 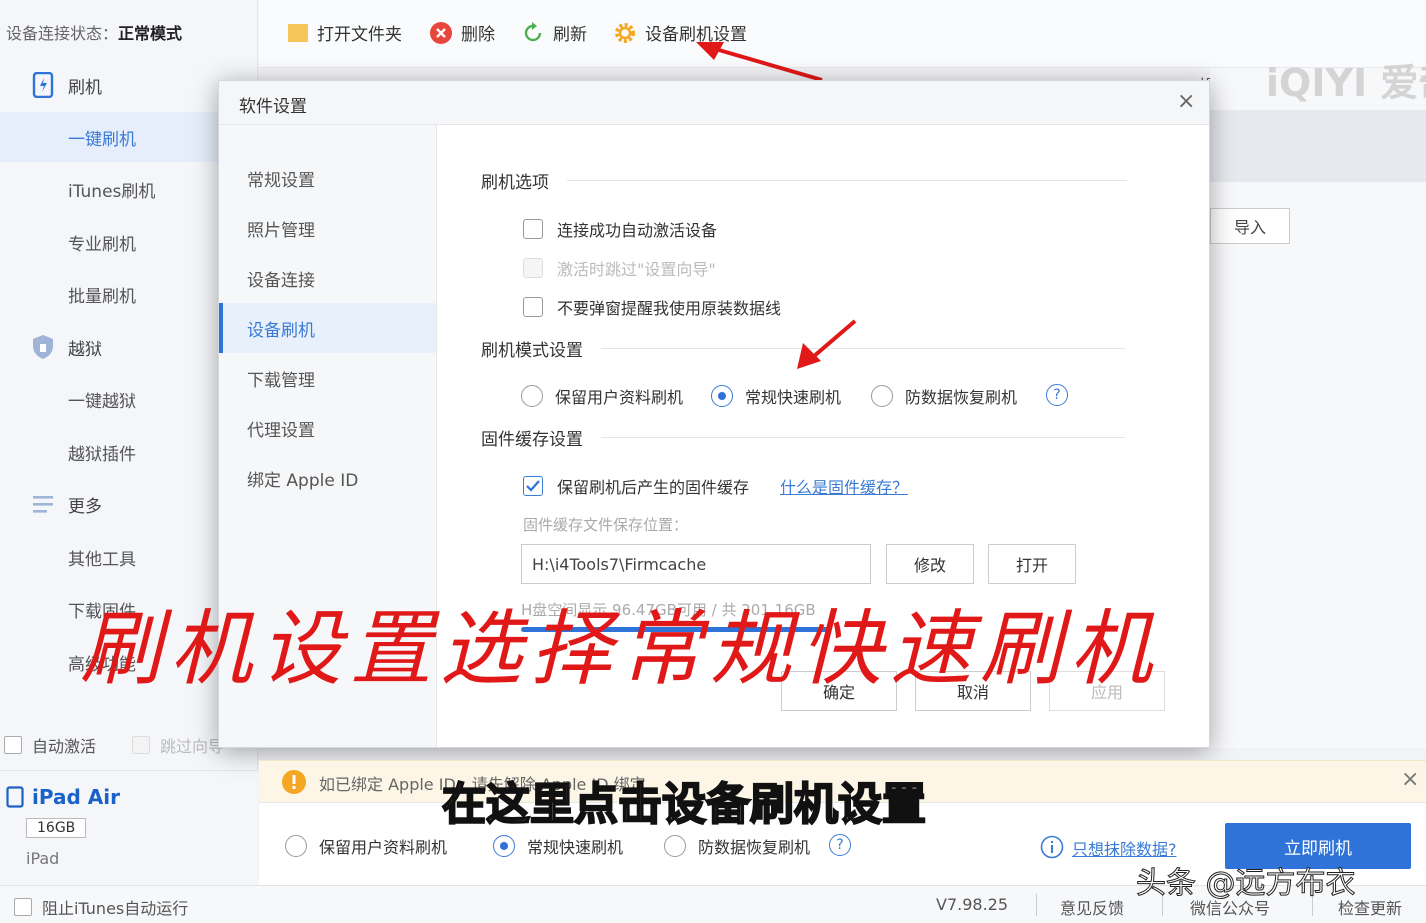 What do you see at coordinates (294, 782) in the screenshot?
I see `warning-icon` at bounding box center [294, 782].